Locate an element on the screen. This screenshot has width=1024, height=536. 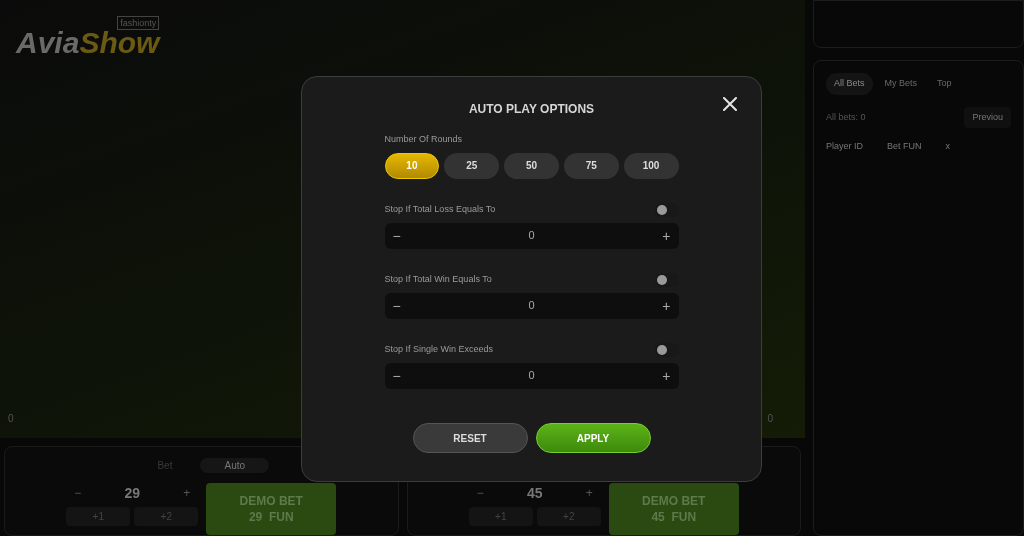
rounds-option: 50 is located at coordinates (531, 165).